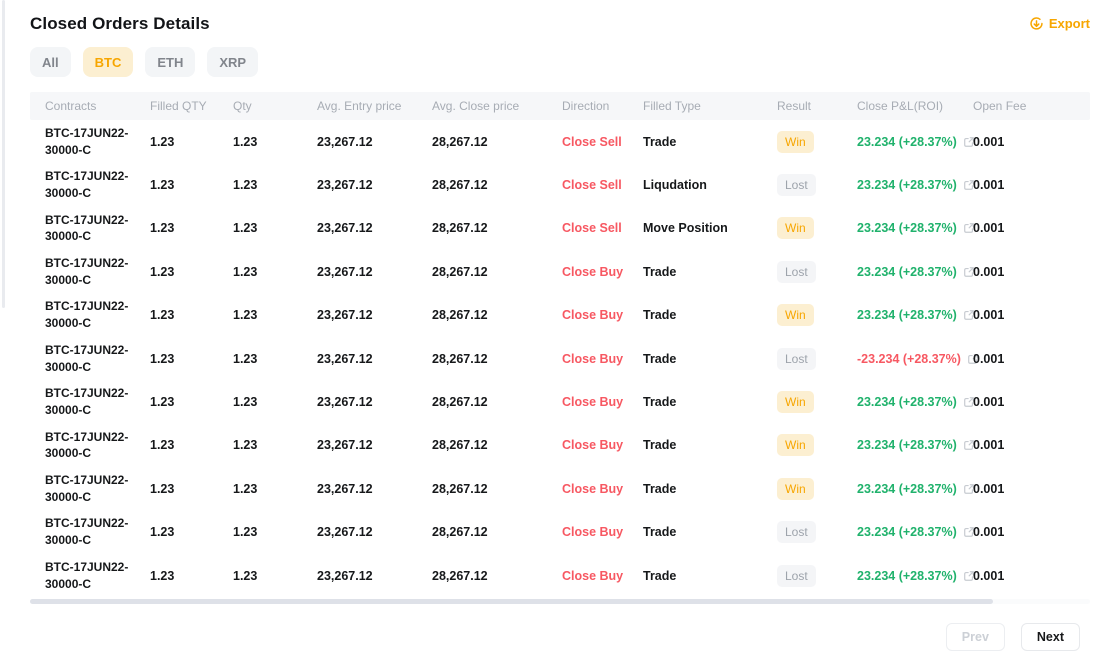 This screenshot has width=1110, height=662. Describe the element at coordinates (1059, 23) in the screenshot. I see `export-button: Export` at that location.